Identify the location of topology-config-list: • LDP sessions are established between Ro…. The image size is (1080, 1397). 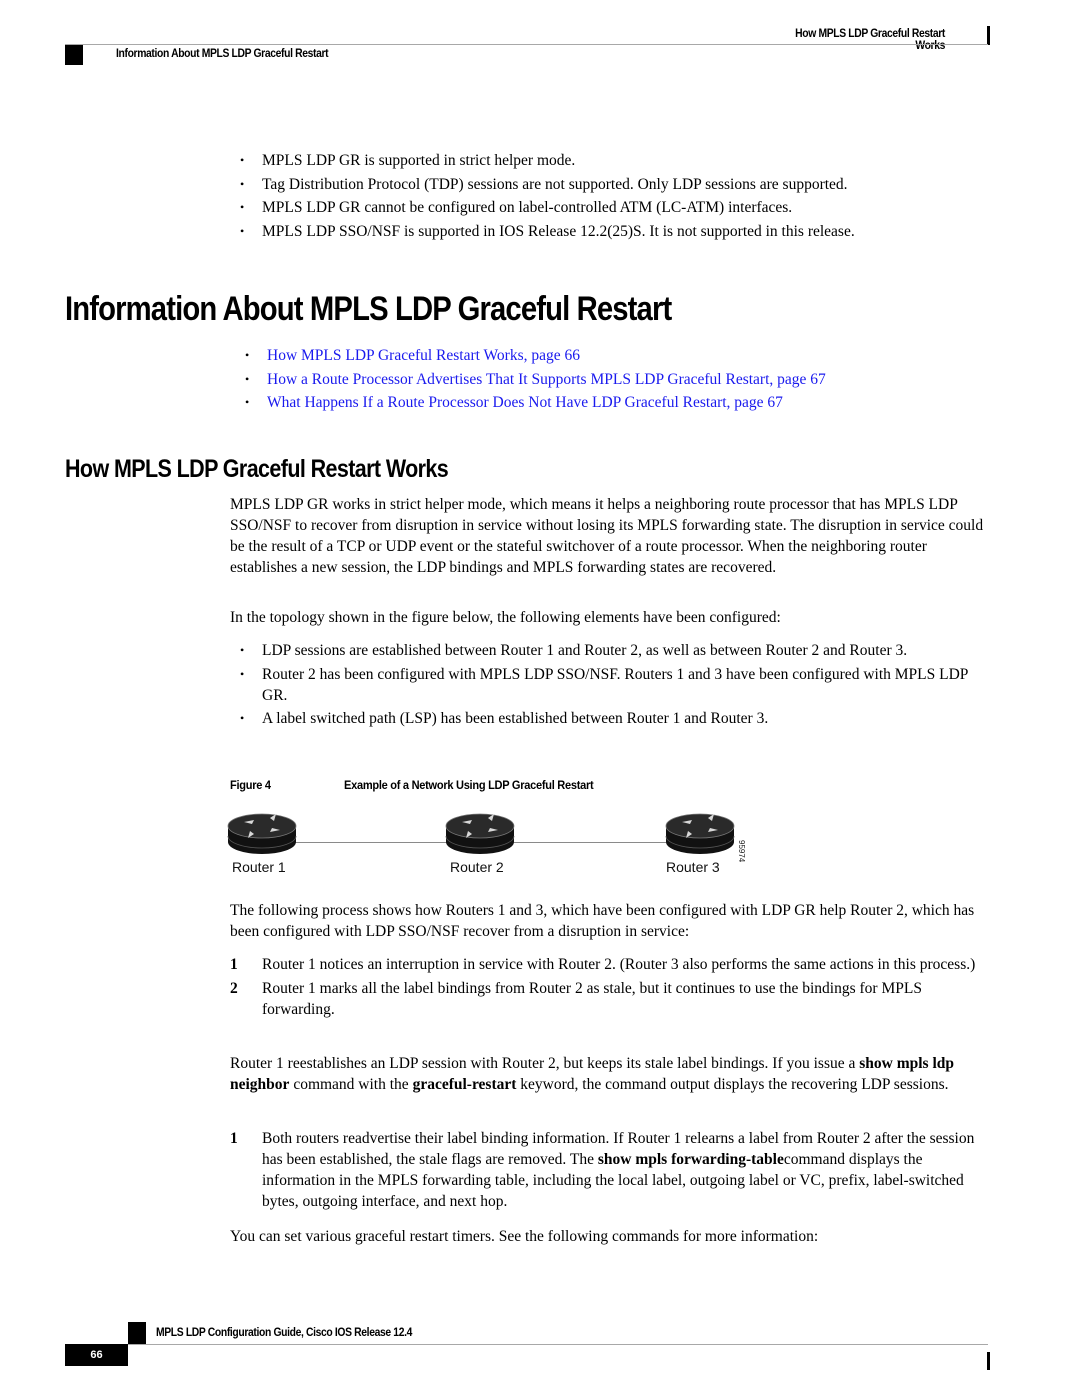
(615, 686).